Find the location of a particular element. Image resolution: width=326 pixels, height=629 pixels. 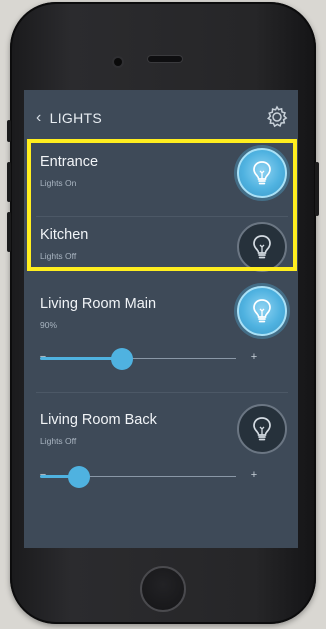

home-button is located at coordinates (163, 589).